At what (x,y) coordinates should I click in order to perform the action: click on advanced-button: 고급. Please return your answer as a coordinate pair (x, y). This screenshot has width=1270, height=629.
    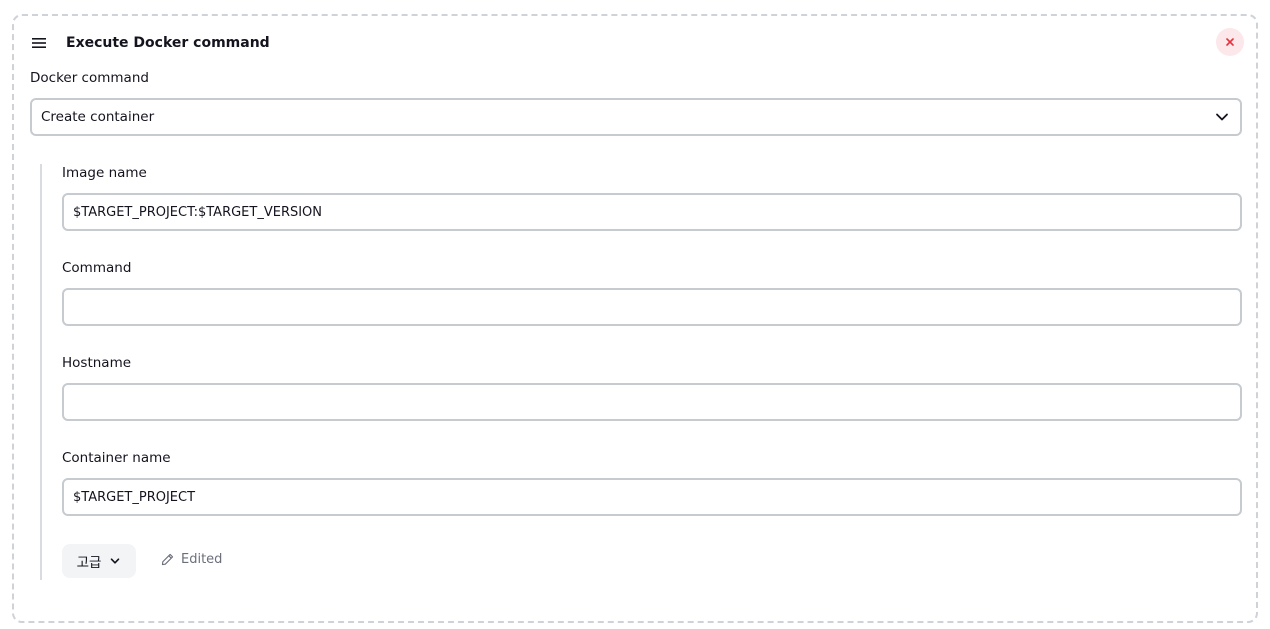
    Looking at the image, I should click on (99, 561).